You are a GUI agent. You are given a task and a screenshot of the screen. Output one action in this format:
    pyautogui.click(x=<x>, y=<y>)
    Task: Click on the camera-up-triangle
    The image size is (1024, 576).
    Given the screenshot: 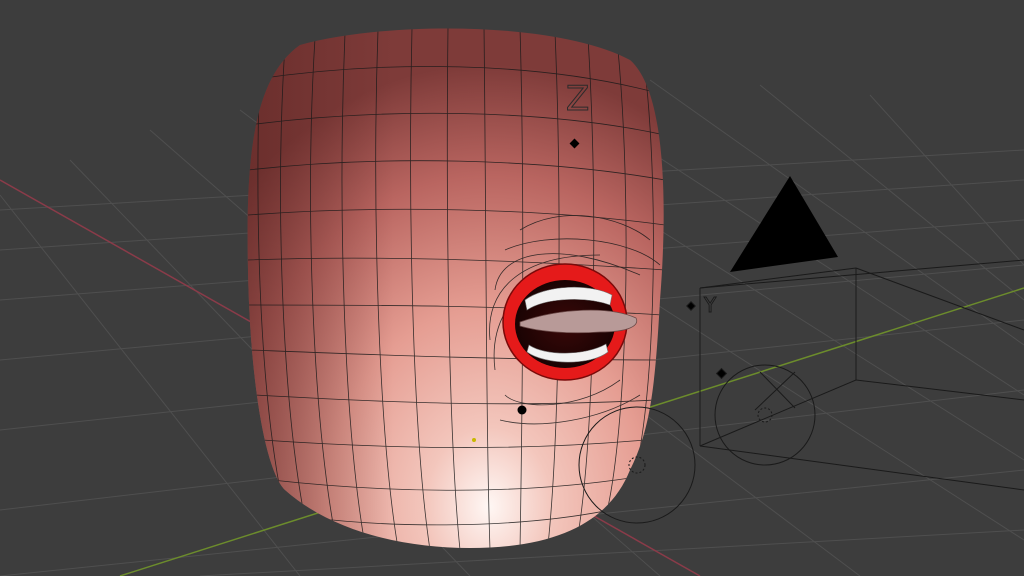 What is the action you would take?
    pyautogui.click(x=784, y=224)
    